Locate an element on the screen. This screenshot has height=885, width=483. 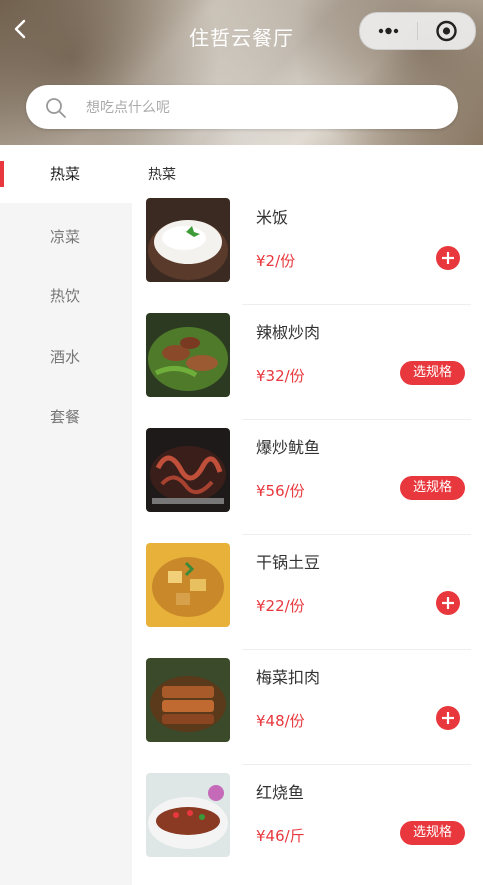
section-title: 热菜 is located at coordinates (162, 175).